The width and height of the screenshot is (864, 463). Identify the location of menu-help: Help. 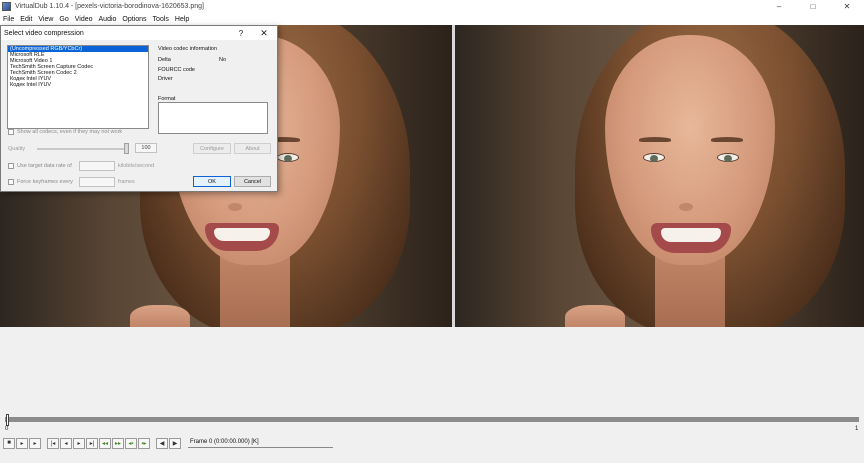
(182, 19).